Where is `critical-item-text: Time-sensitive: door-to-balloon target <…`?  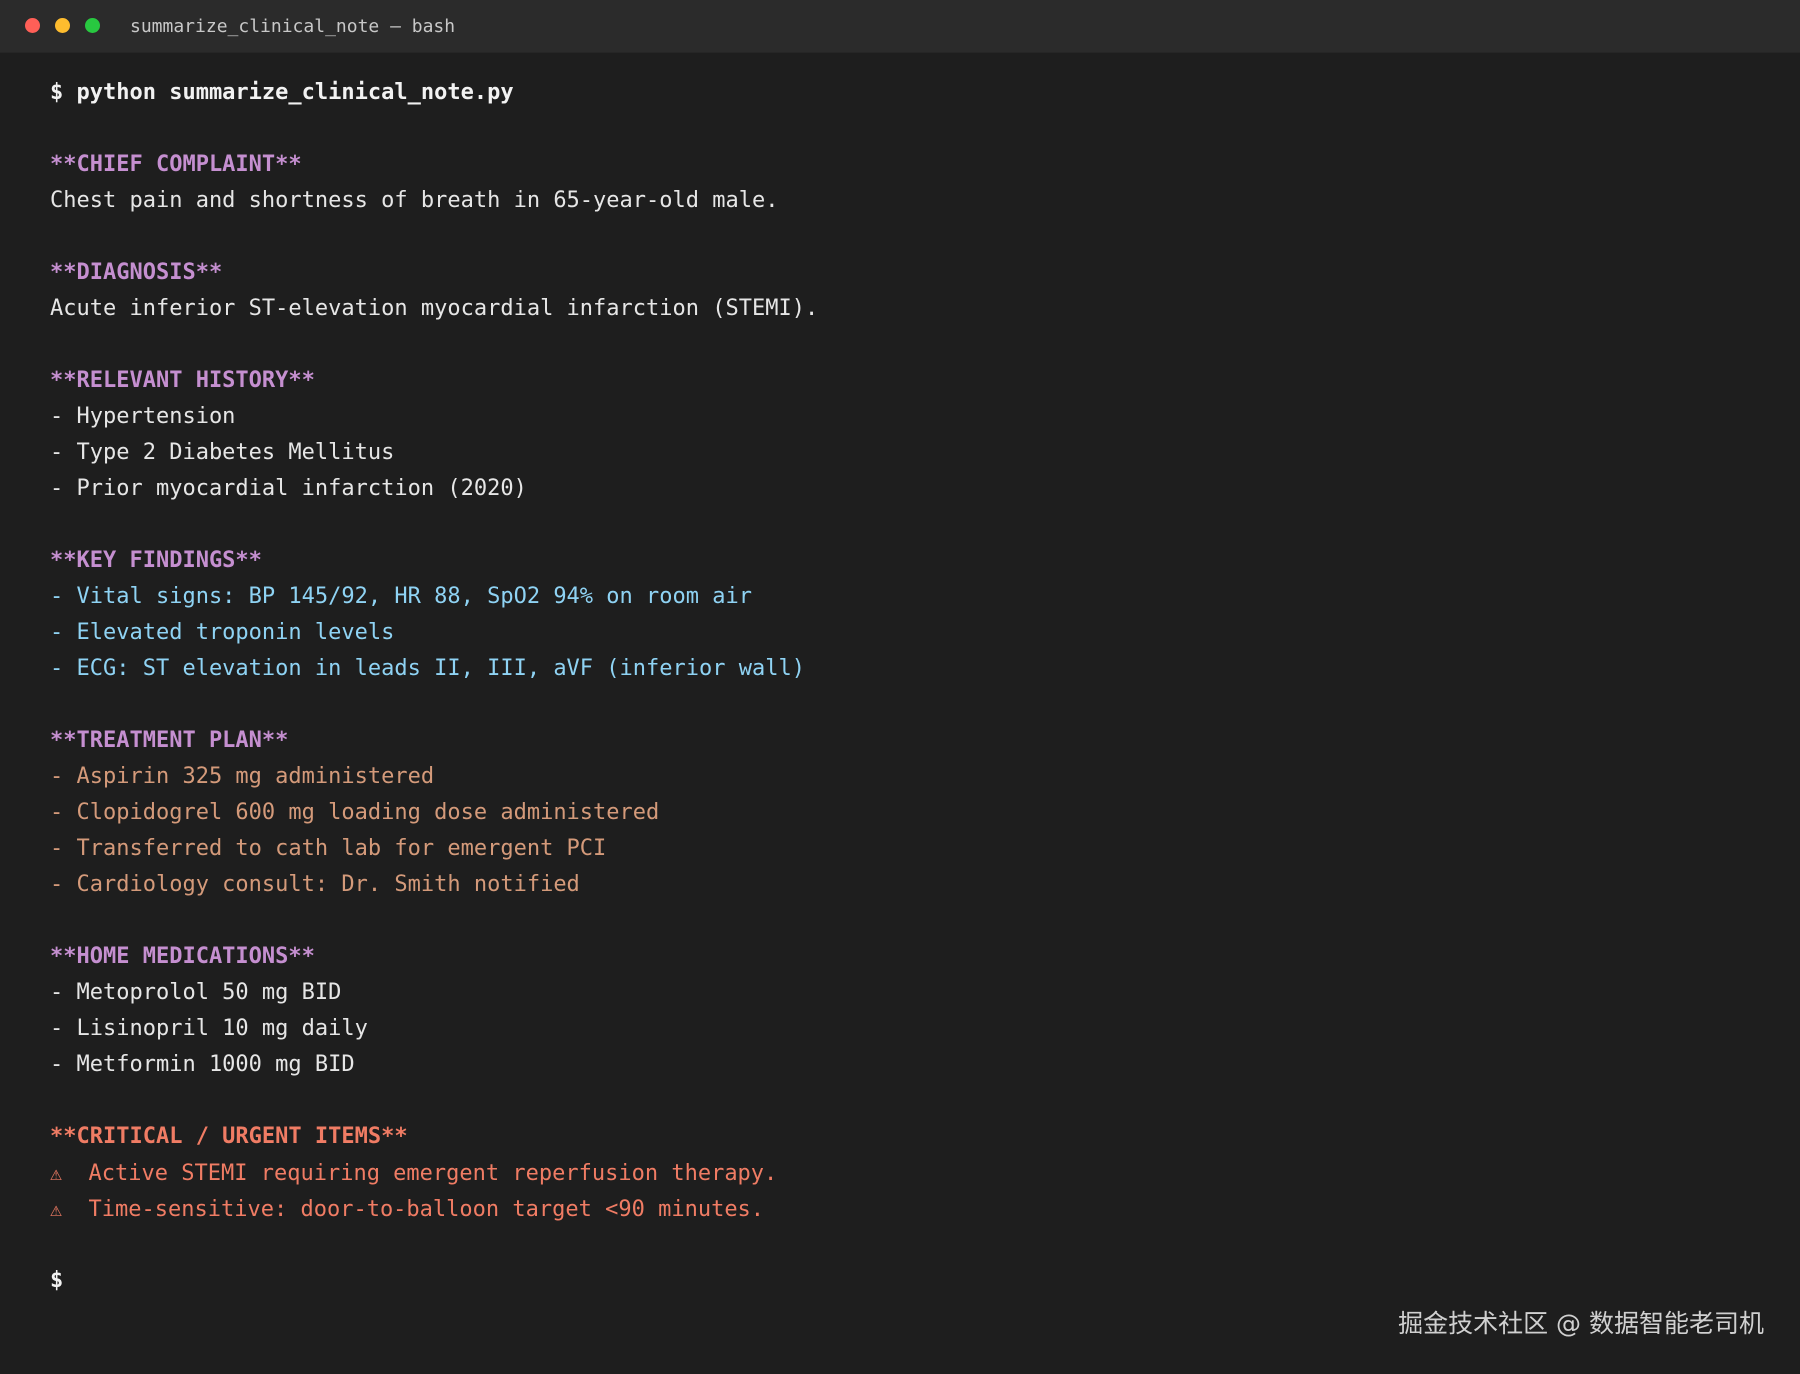 critical-item-text: Time-sensitive: door-to-balloon target <… is located at coordinates (426, 1209).